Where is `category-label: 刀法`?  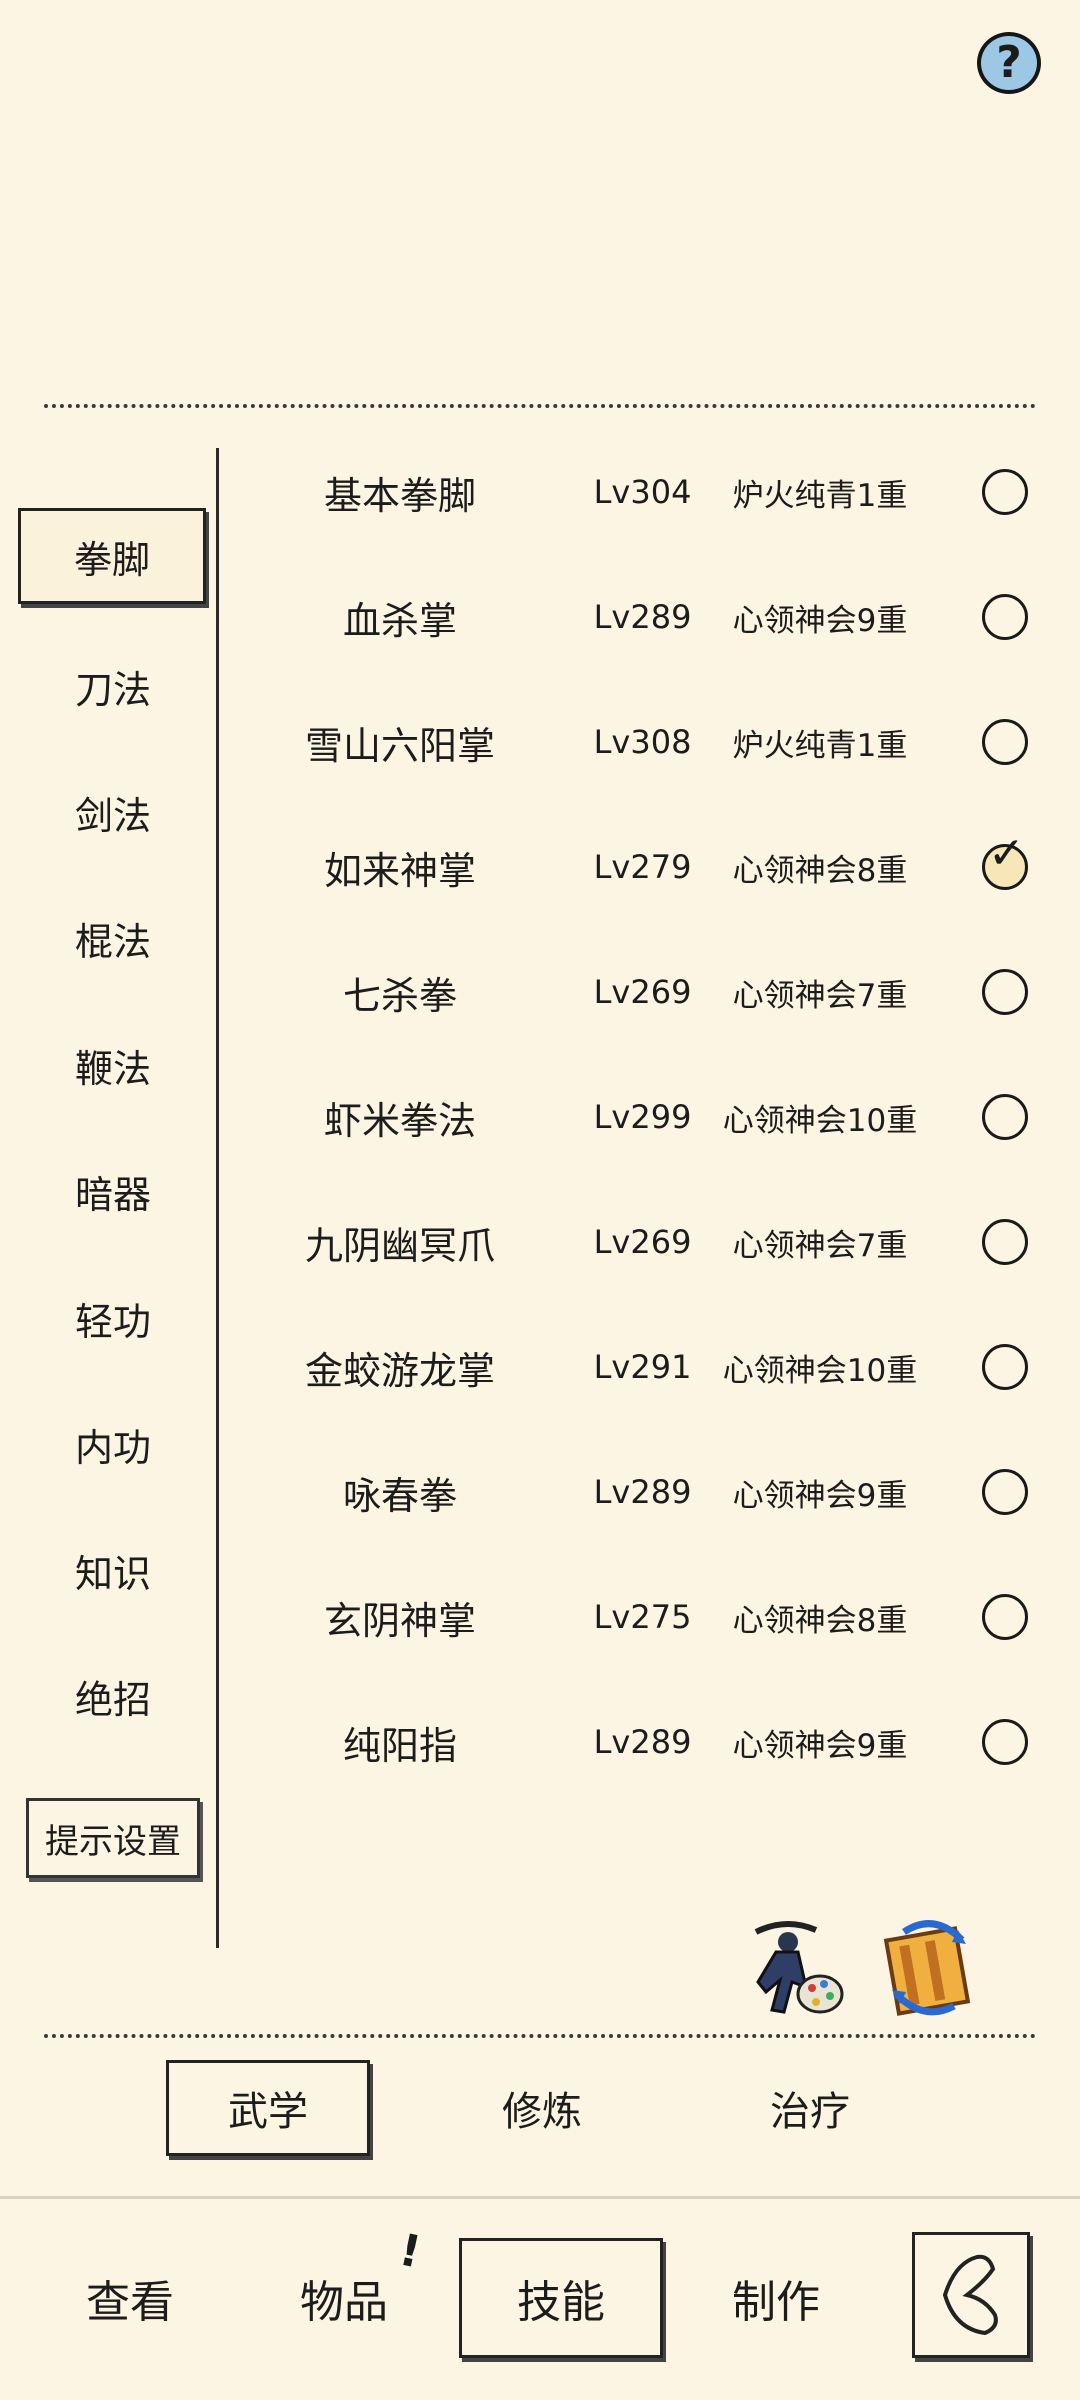
category-label: 刀法 is located at coordinates (112, 689).